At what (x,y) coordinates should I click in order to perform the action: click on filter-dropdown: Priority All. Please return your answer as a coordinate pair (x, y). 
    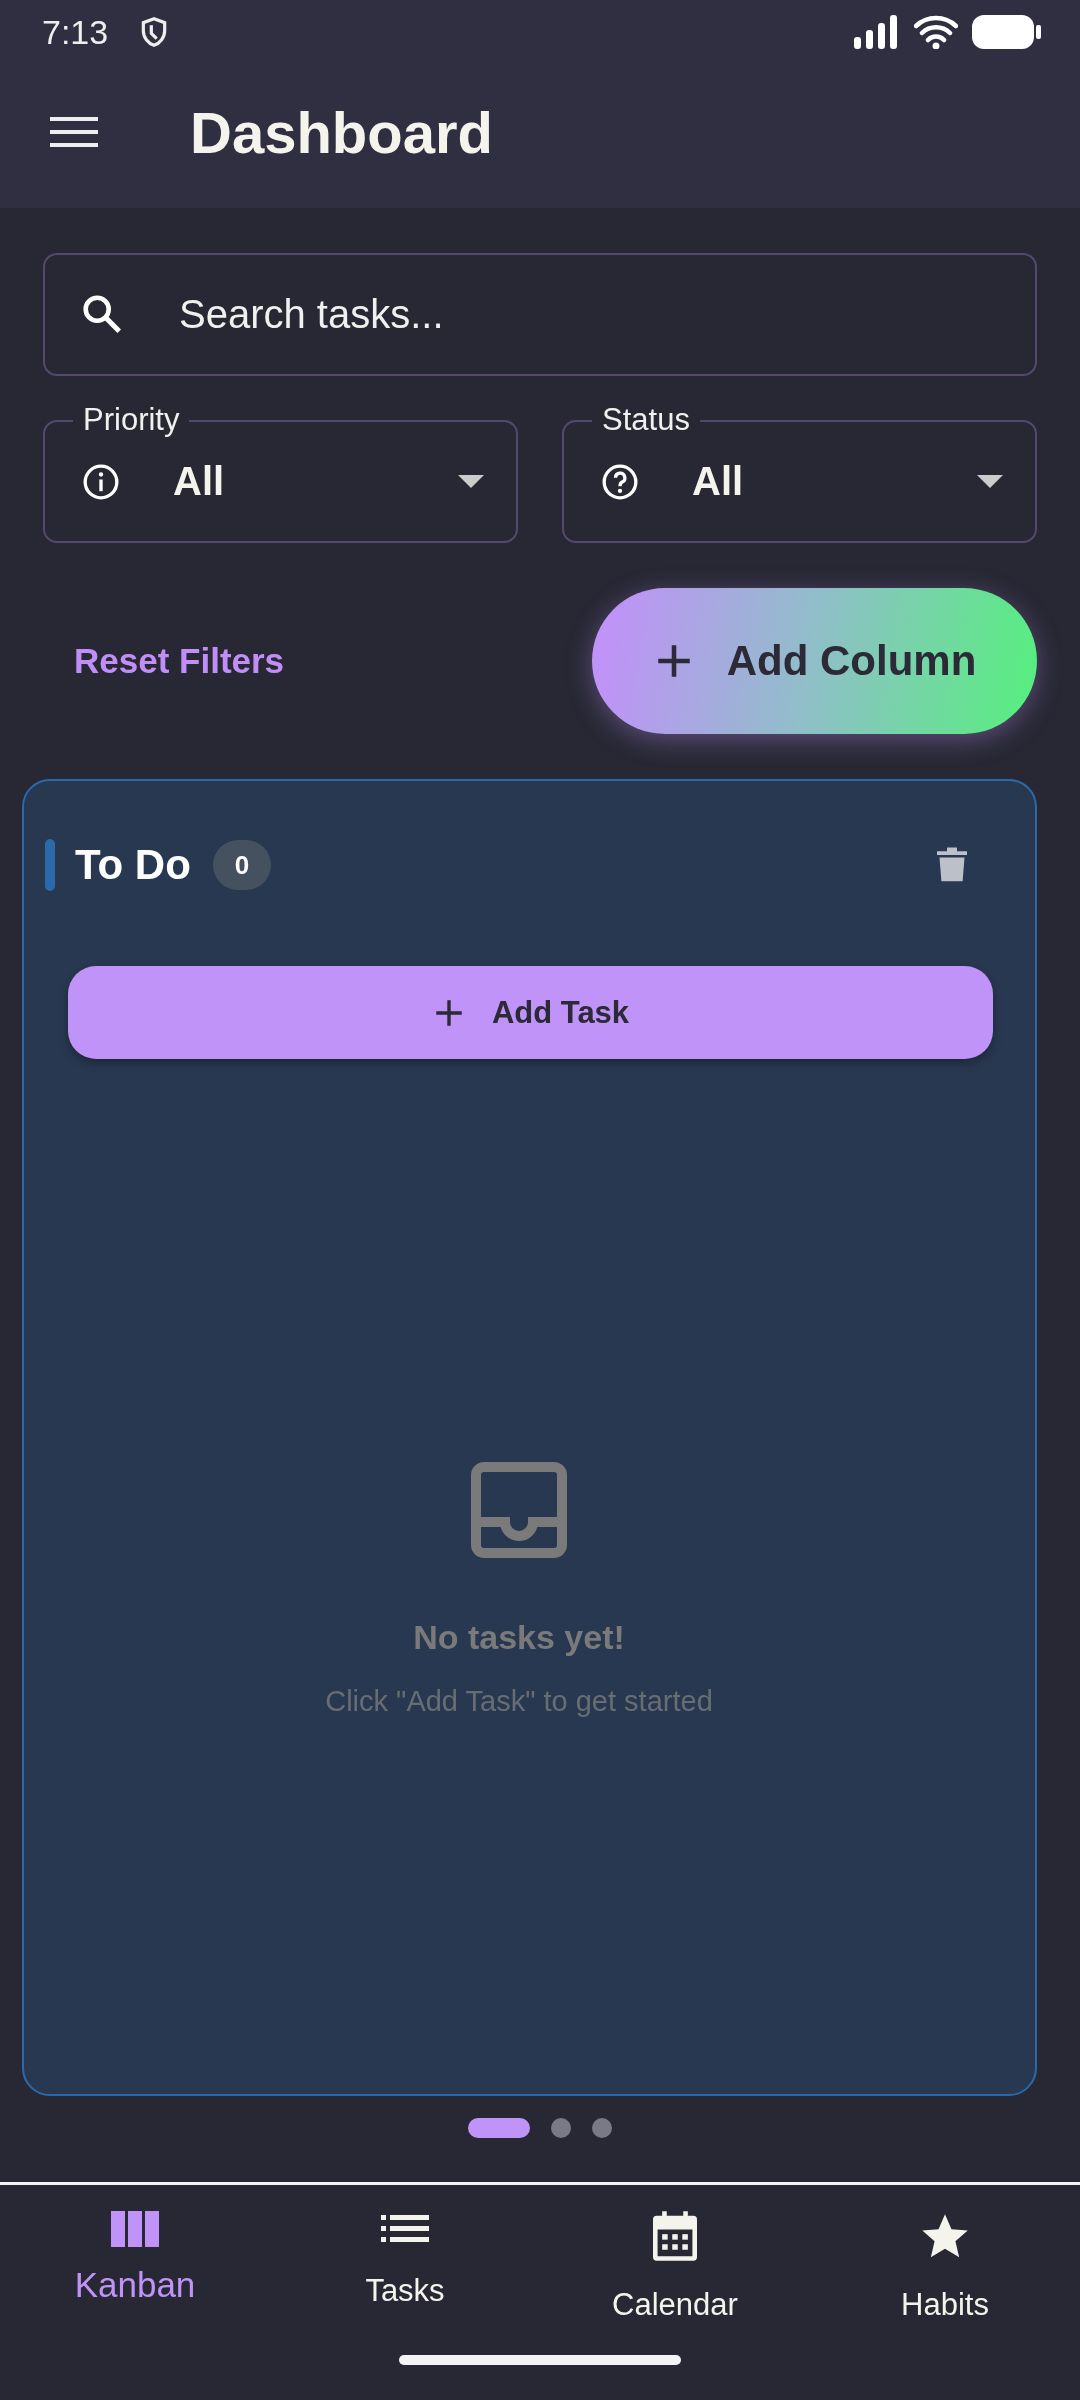
    Looking at the image, I should click on (280, 471).